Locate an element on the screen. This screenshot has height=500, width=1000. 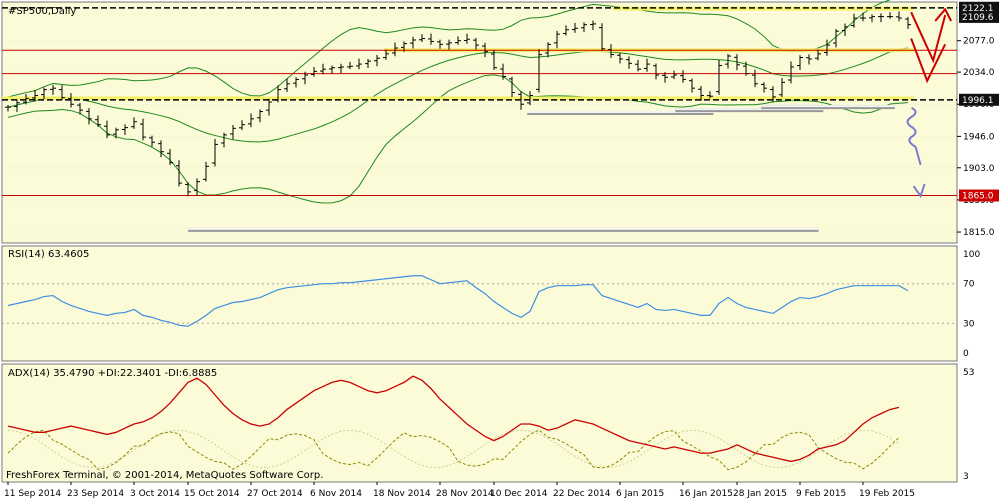
price-tag-label: 1865.0 is located at coordinates (978, 197).